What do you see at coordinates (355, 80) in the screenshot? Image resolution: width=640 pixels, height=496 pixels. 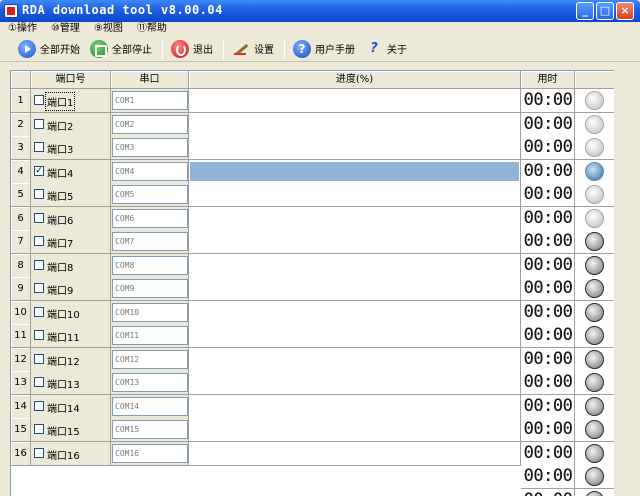 I see `header-progress: 进度(%)` at bounding box center [355, 80].